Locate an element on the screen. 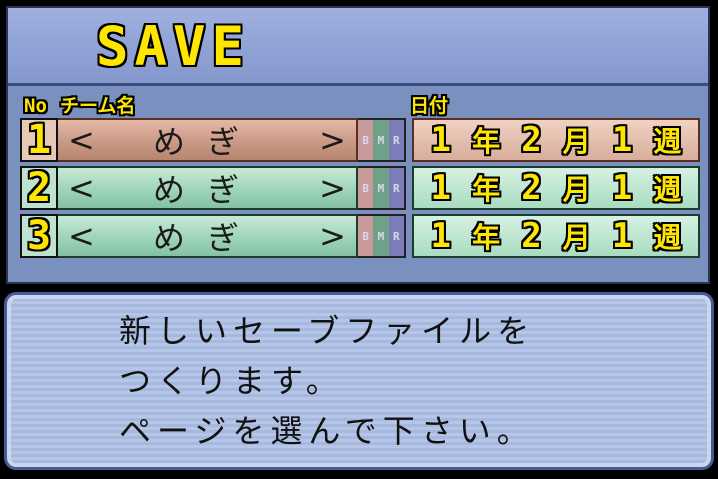  column-header-date: 日付 is located at coordinates (429, 106).